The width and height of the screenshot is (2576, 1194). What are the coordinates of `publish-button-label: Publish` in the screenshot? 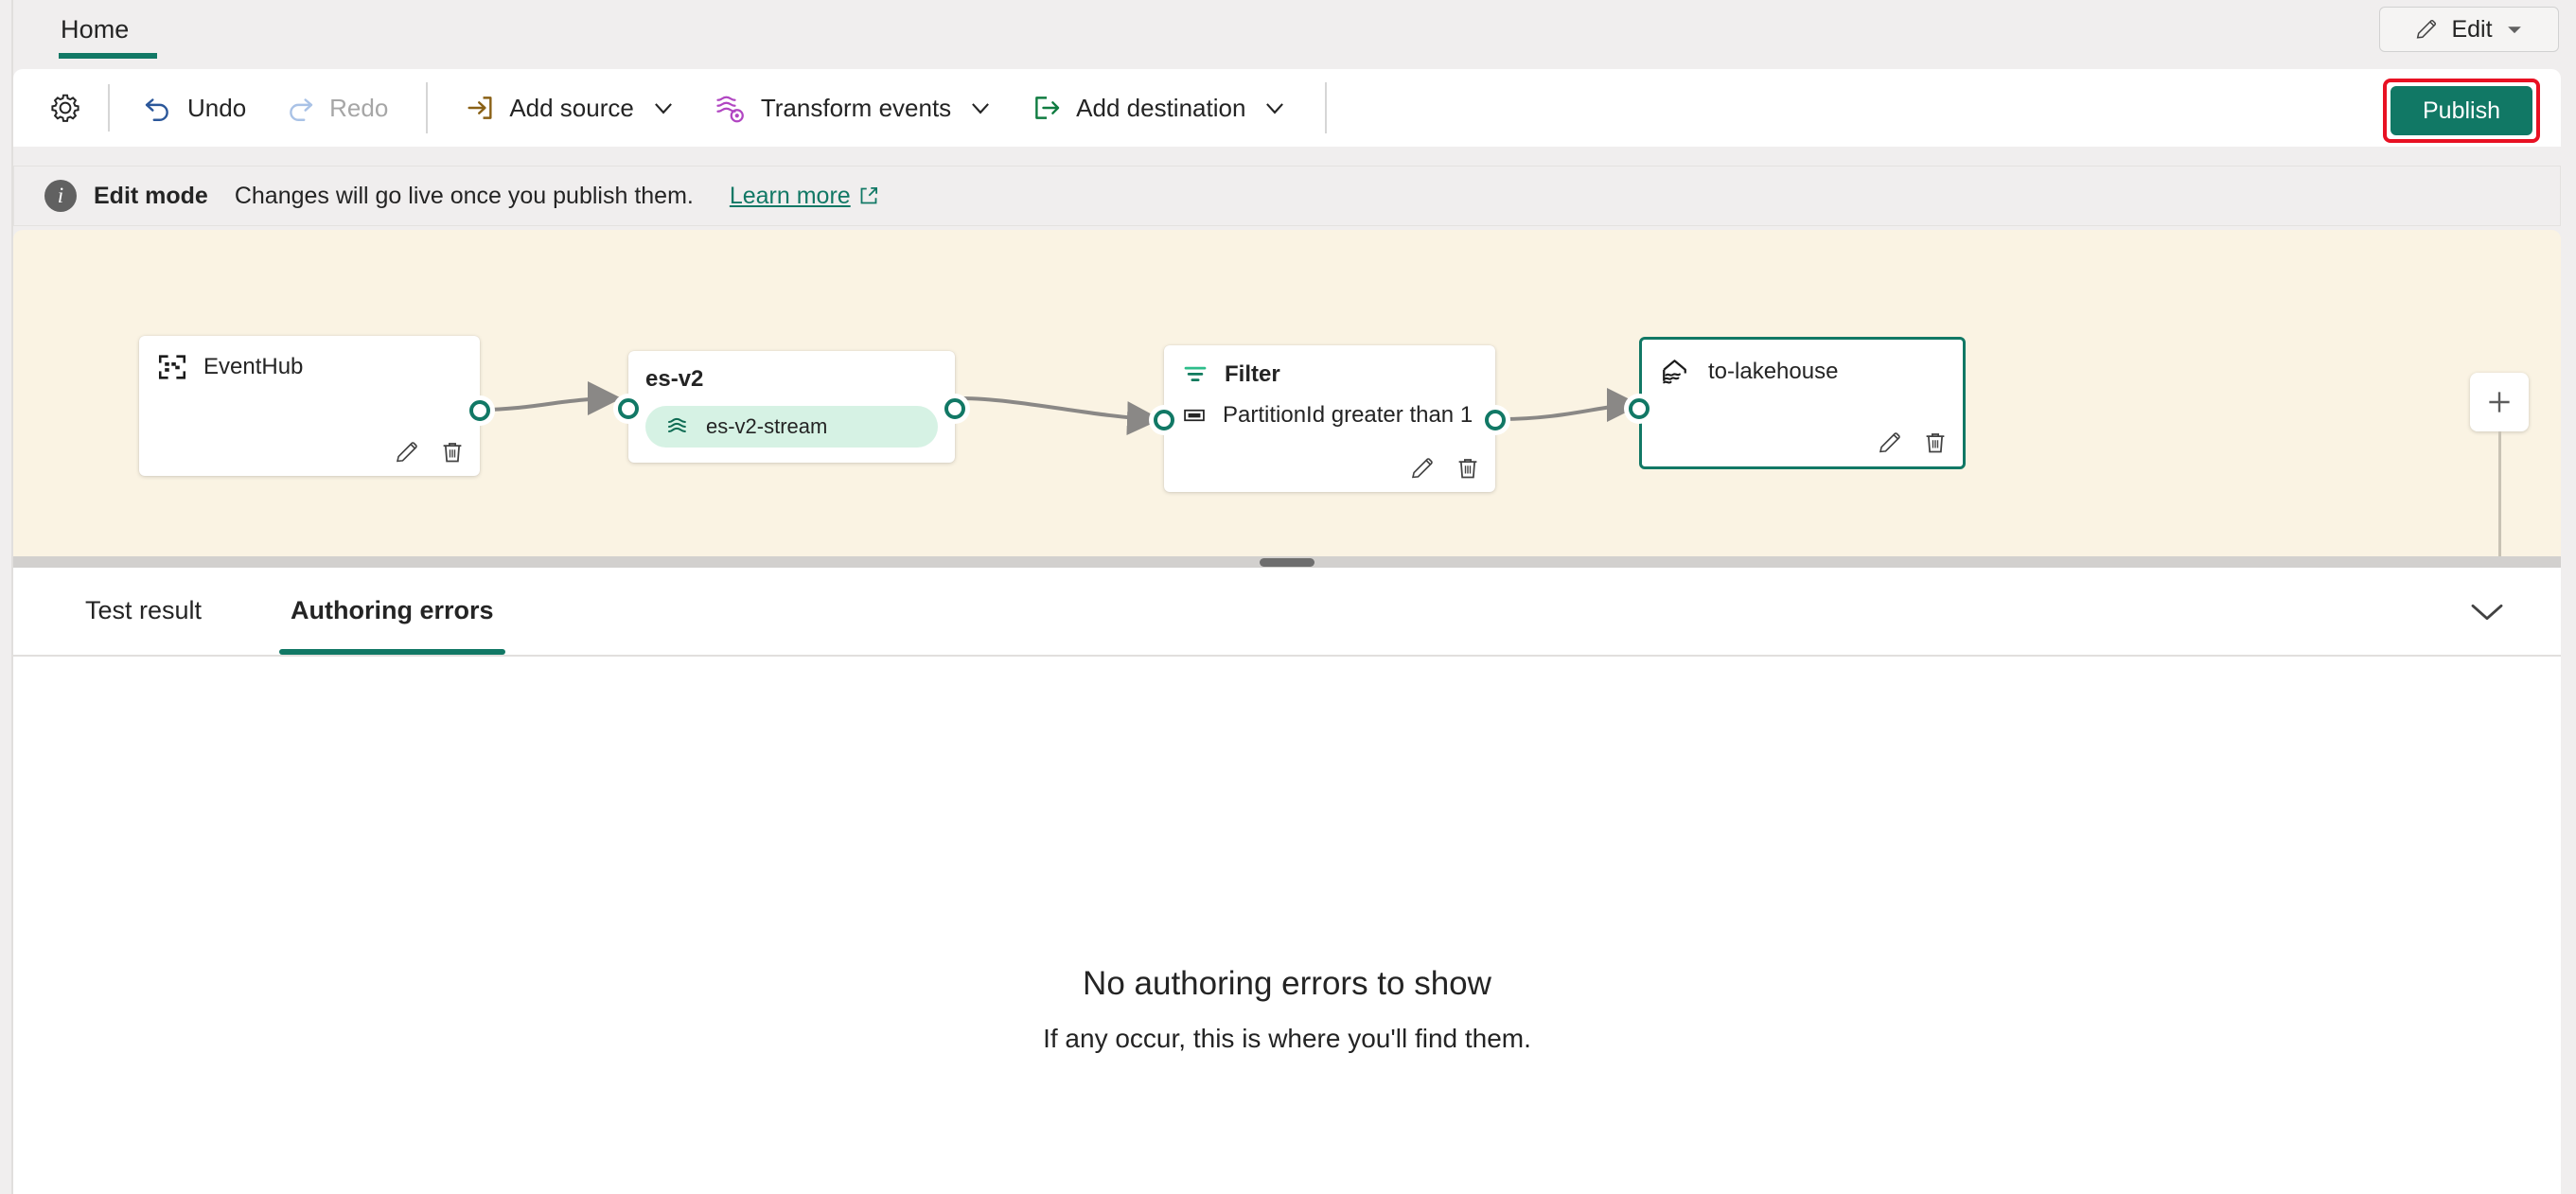 It's located at (2461, 110).